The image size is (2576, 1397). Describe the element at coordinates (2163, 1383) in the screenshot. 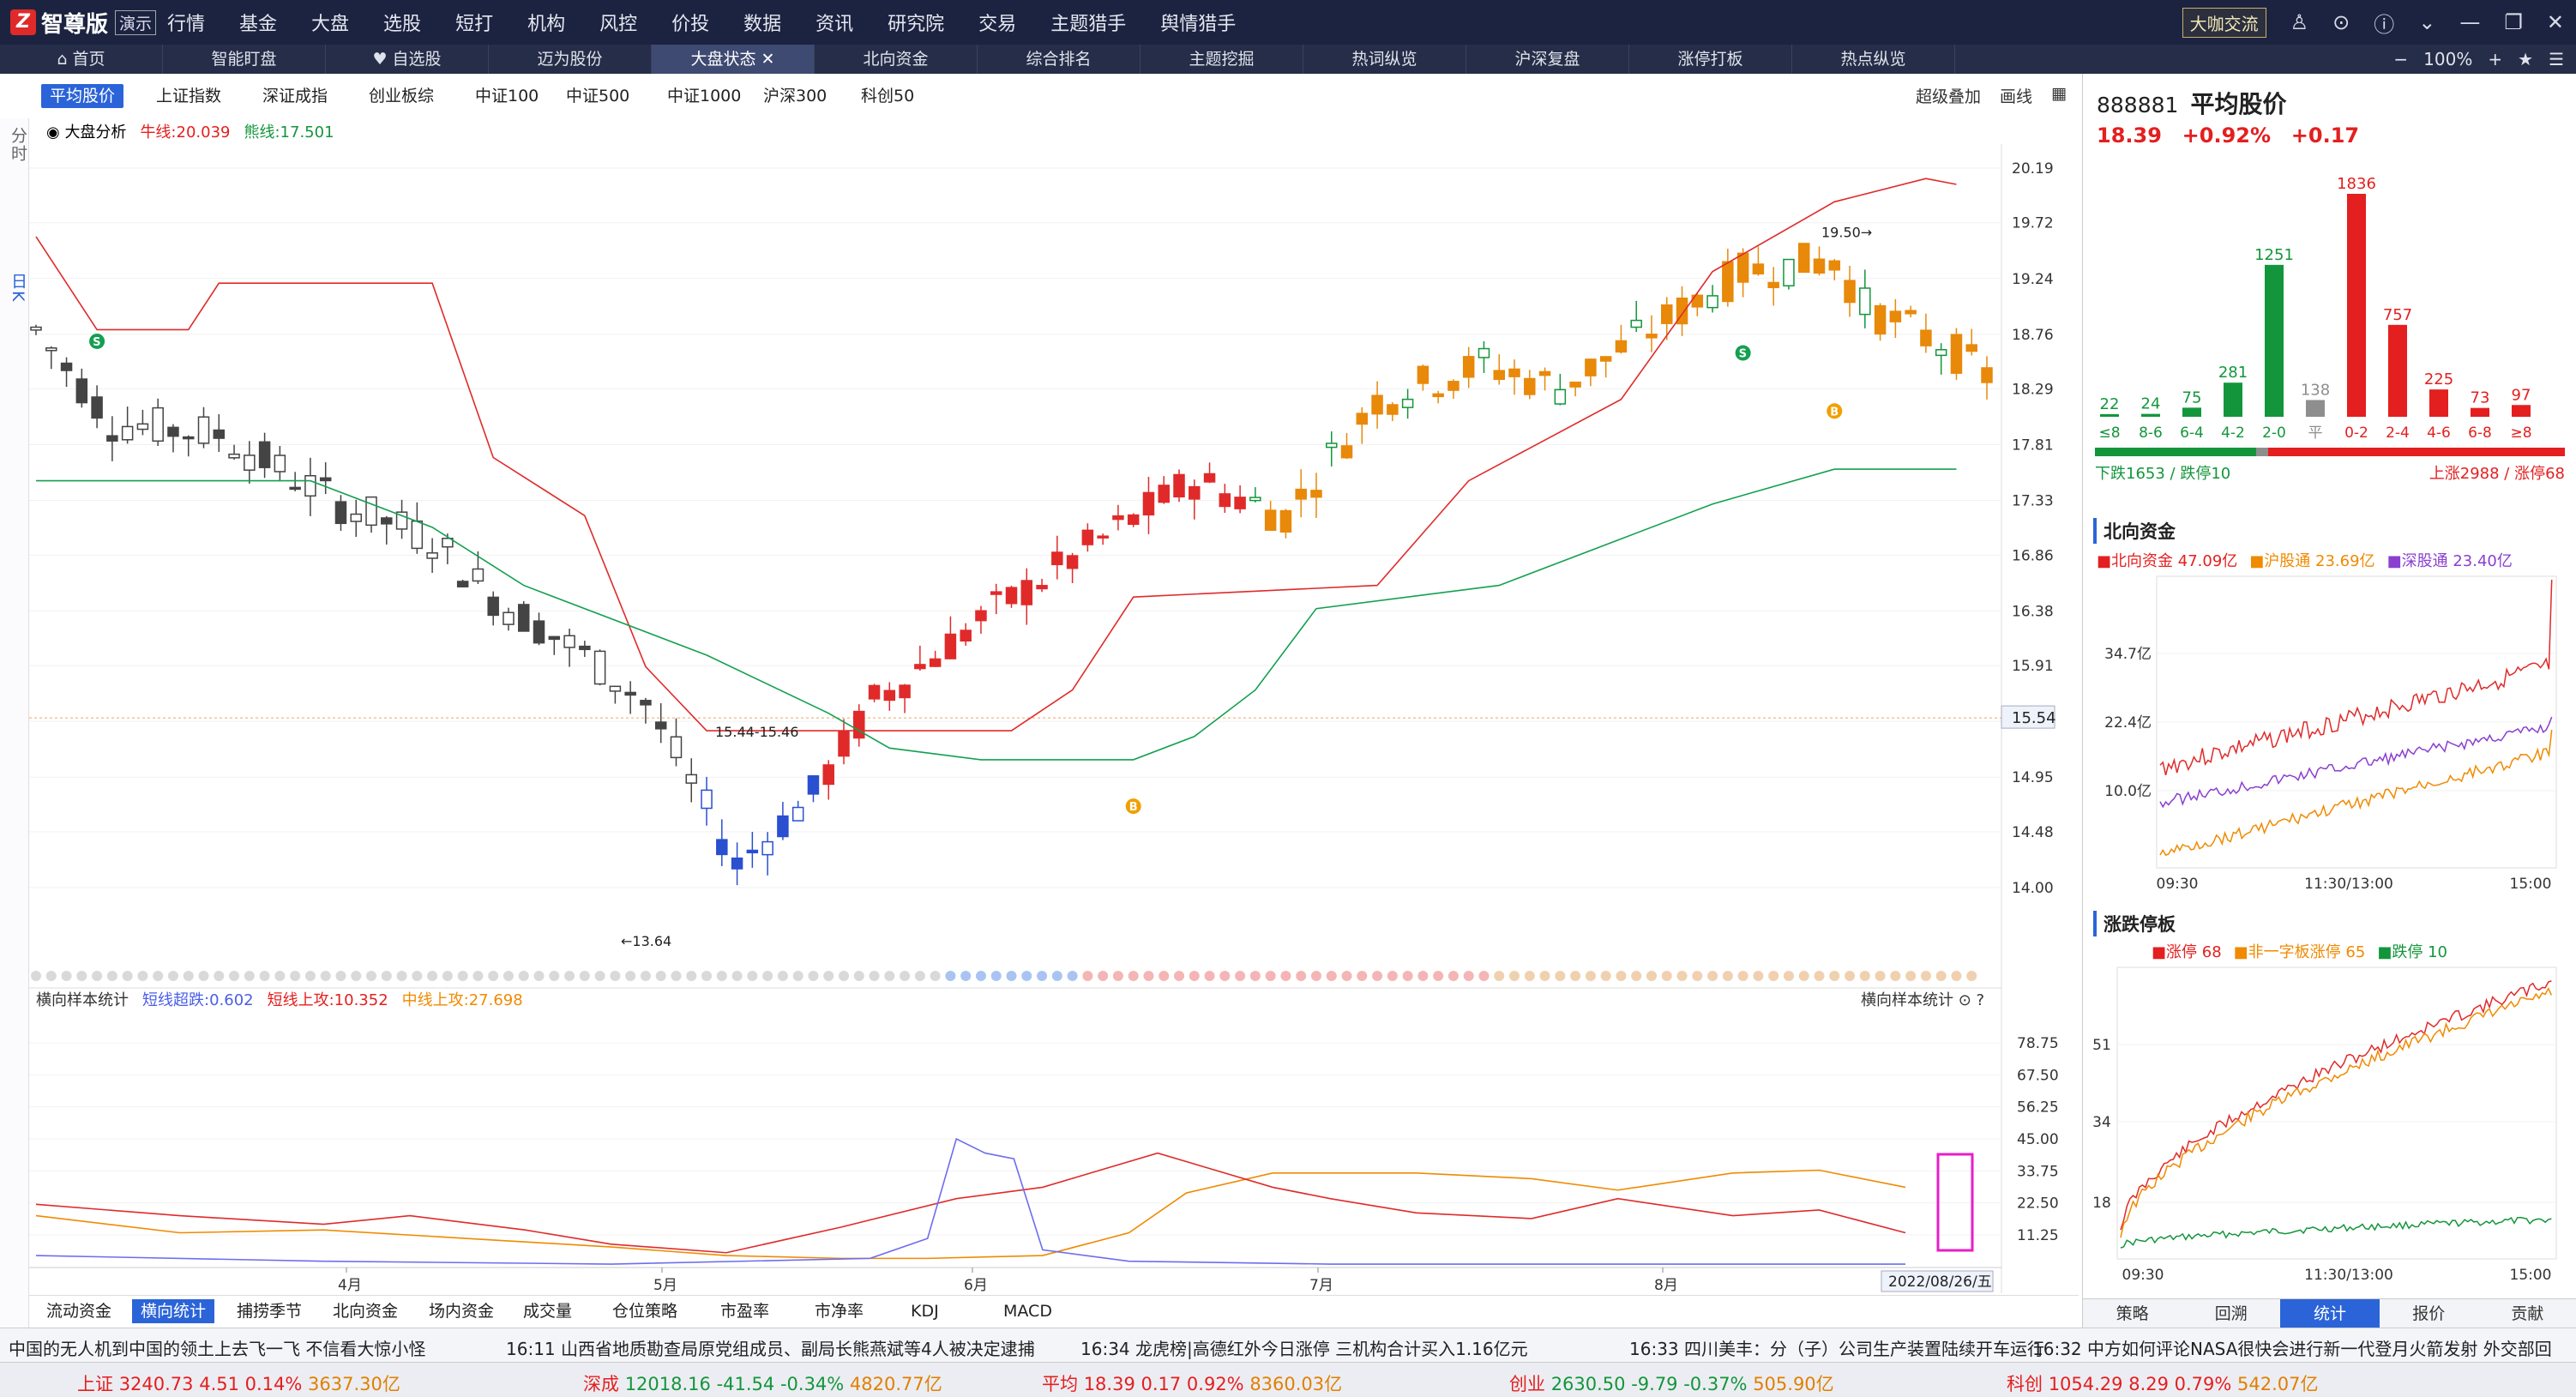

I see `index-item: 科创 1054.29 8.29 0.79% 542.07亿` at that location.